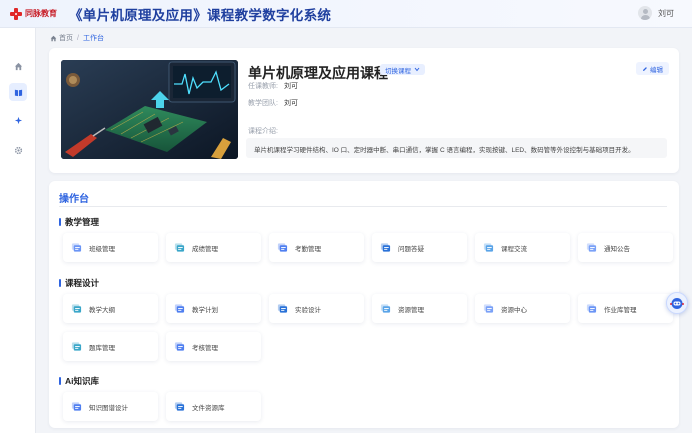 The image size is (692, 433). Describe the element at coordinates (617, 249) in the screenshot. I see `tile-label: 通知公告` at that location.